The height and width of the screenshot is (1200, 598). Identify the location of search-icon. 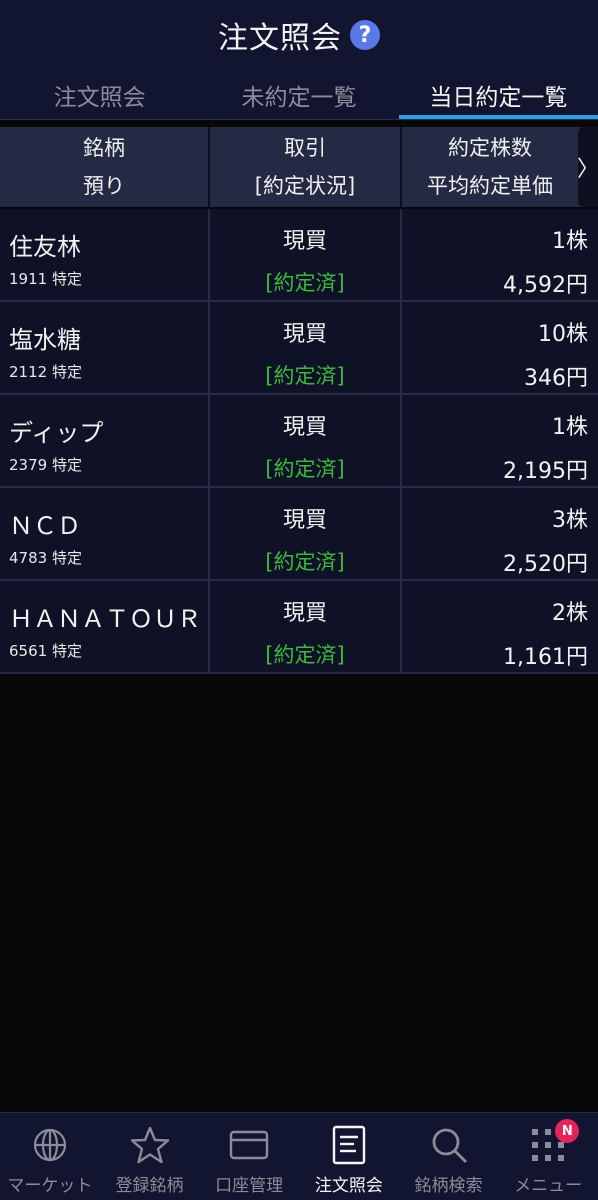
(449, 1145).